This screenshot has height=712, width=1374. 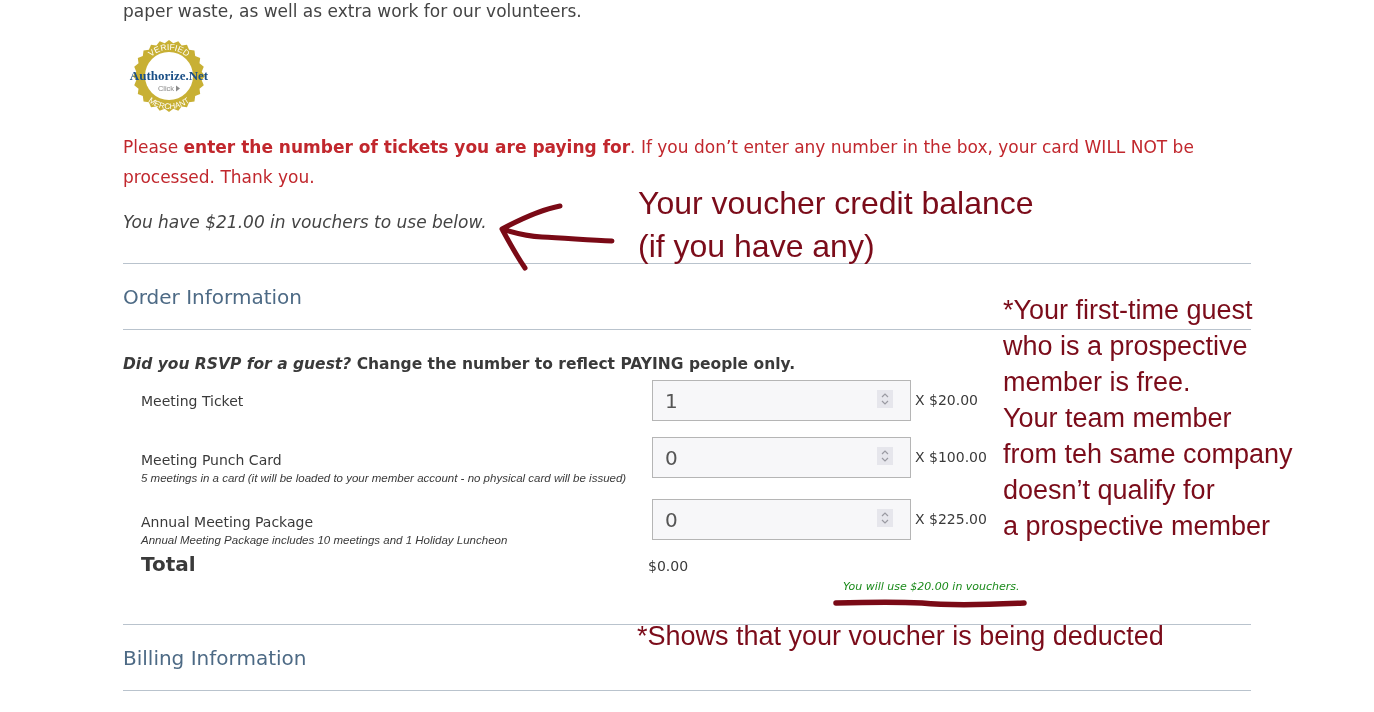 I want to click on item-price: X $225.00, so click(x=951, y=519).